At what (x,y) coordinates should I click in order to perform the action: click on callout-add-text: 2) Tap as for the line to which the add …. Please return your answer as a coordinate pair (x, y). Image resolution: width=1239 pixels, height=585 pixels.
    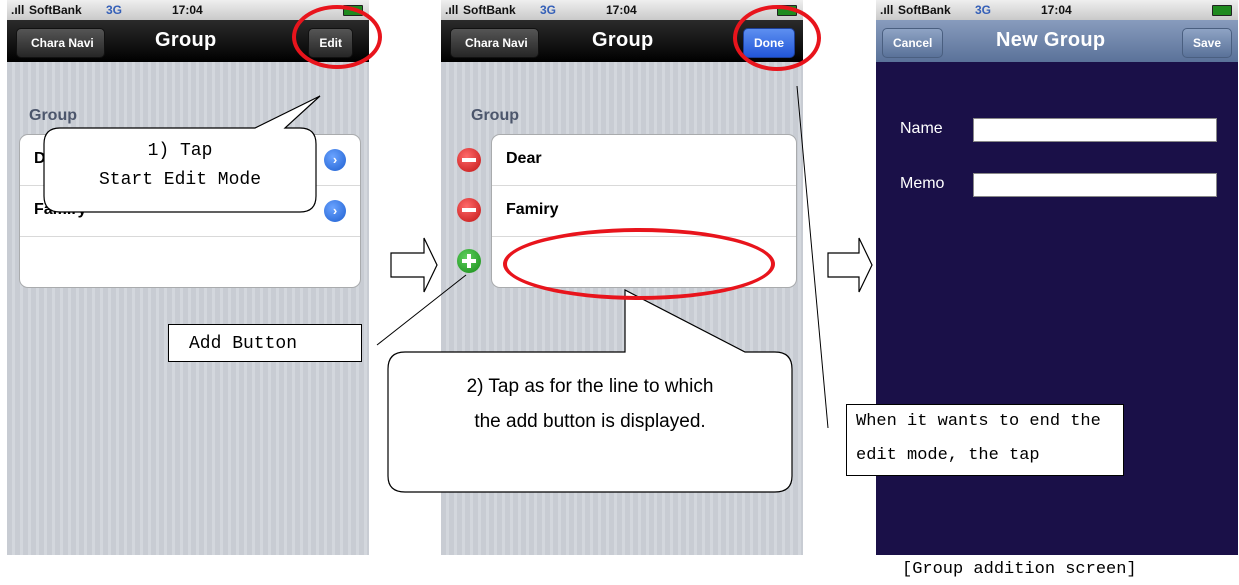
    Looking at the image, I should click on (590, 404).